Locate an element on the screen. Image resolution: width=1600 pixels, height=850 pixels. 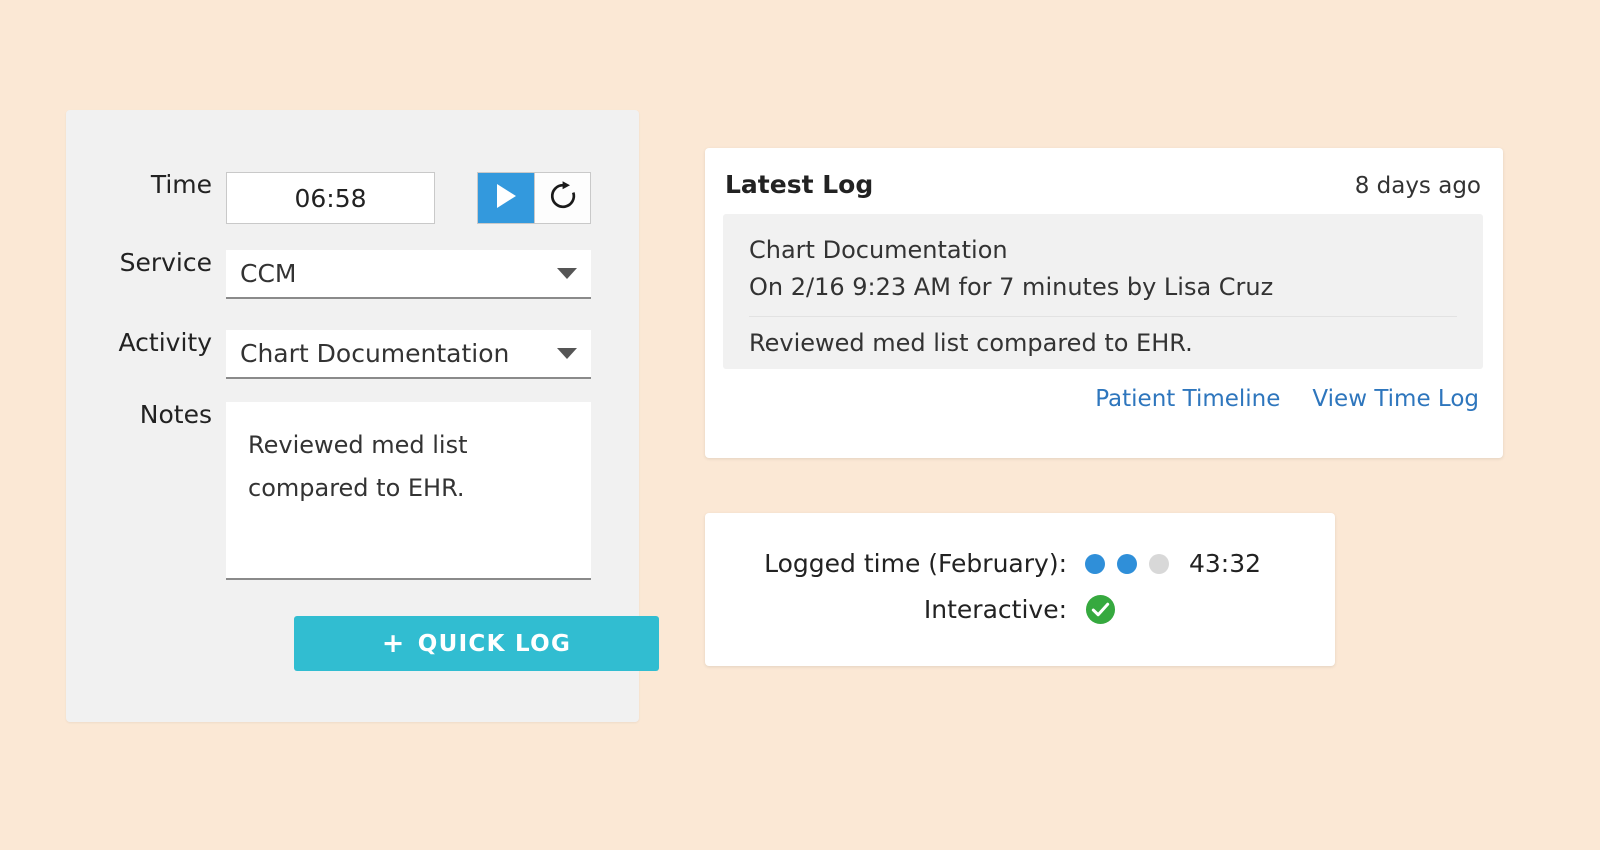
latest-log-timeago: 8 days ago is located at coordinates (1417, 186).